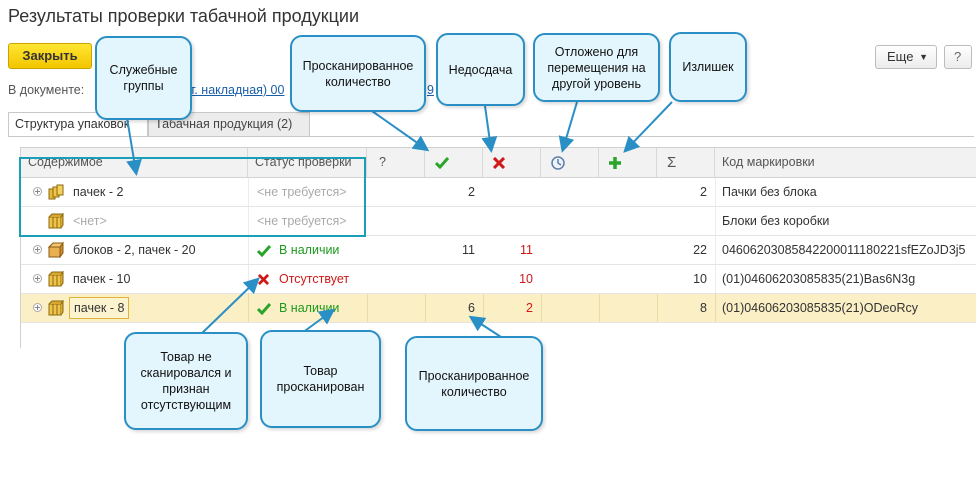  I want to click on row-content-cell: пачек - 8, so click(99, 308).